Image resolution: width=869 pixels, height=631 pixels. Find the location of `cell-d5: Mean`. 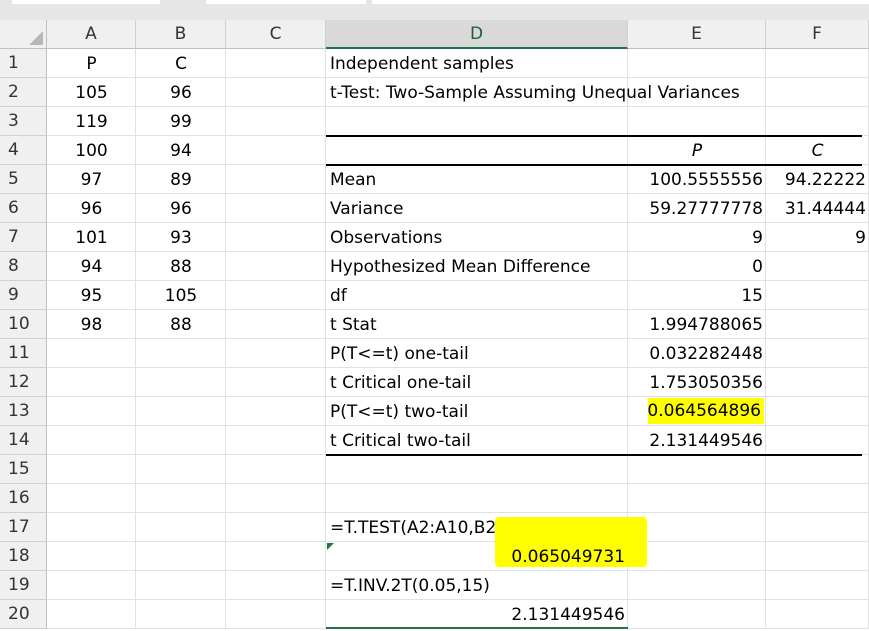

cell-d5: Mean is located at coordinates (477, 179).